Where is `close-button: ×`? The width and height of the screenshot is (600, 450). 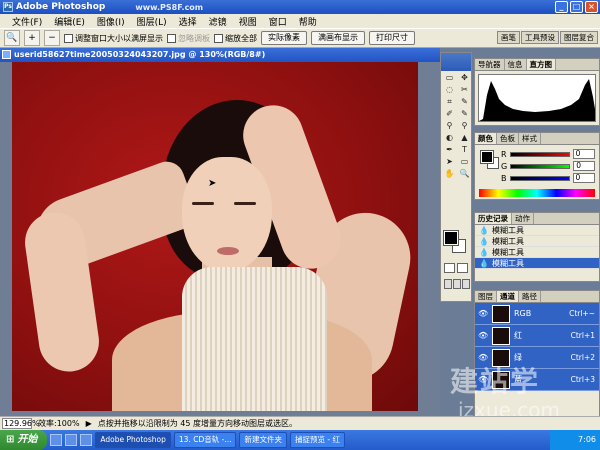
close-button: × is located at coordinates (591, 7).